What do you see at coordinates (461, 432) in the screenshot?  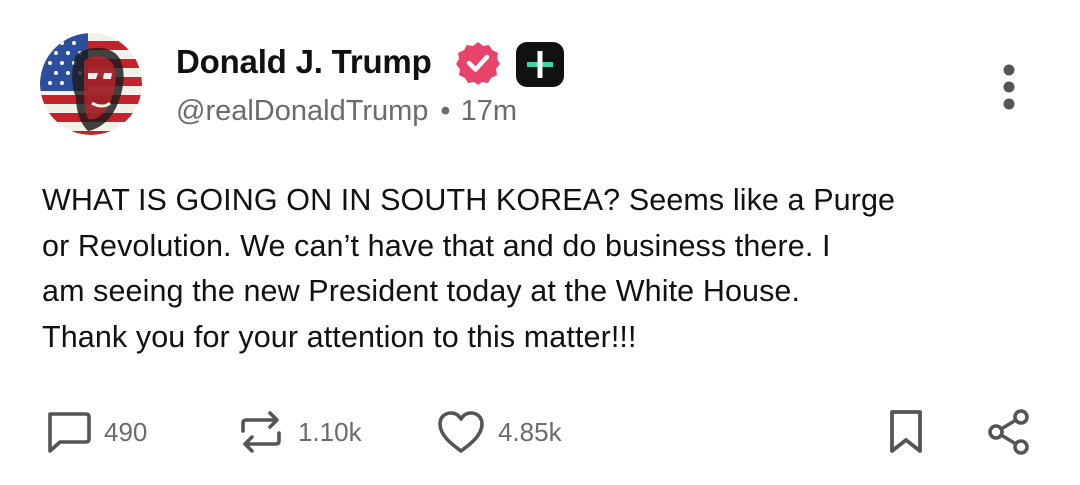 I see `heart-icon` at bounding box center [461, 432].